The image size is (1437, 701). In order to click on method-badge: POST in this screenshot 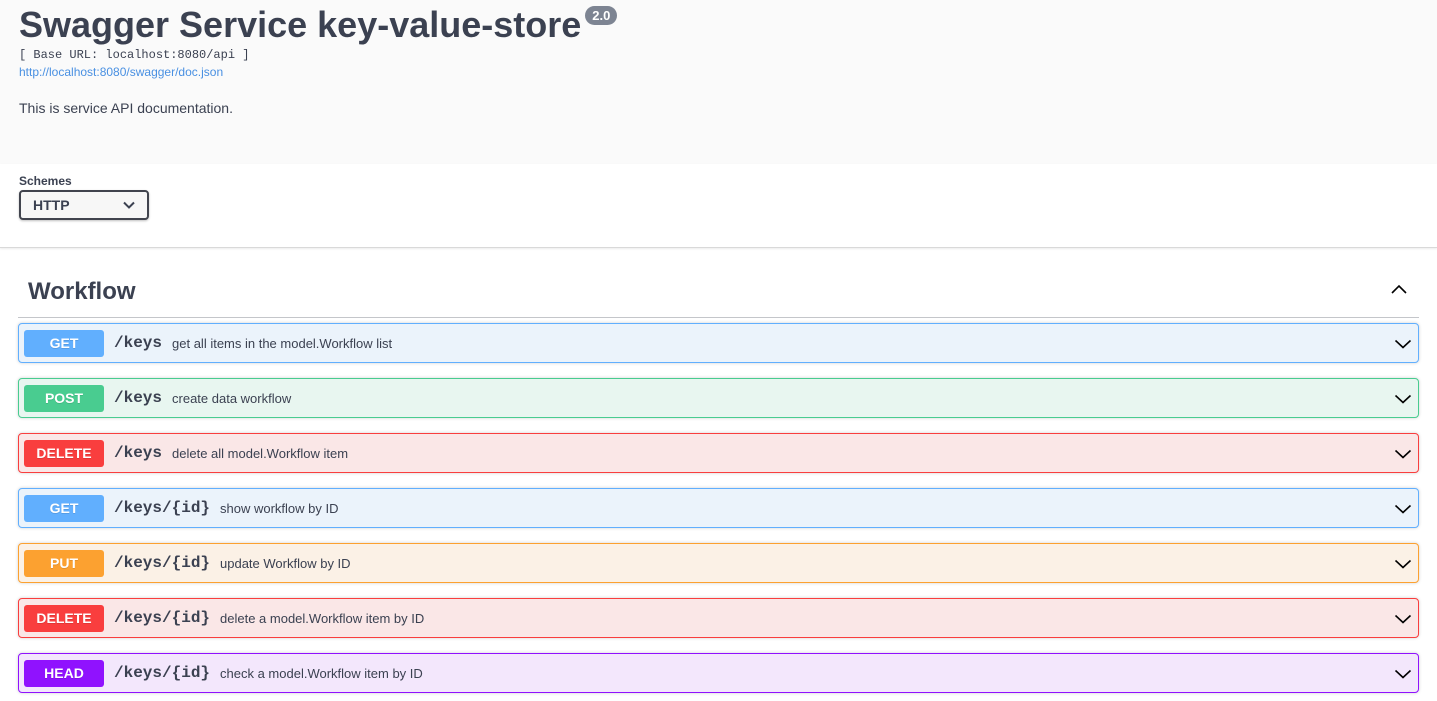, I will do `click(64, 398)`.